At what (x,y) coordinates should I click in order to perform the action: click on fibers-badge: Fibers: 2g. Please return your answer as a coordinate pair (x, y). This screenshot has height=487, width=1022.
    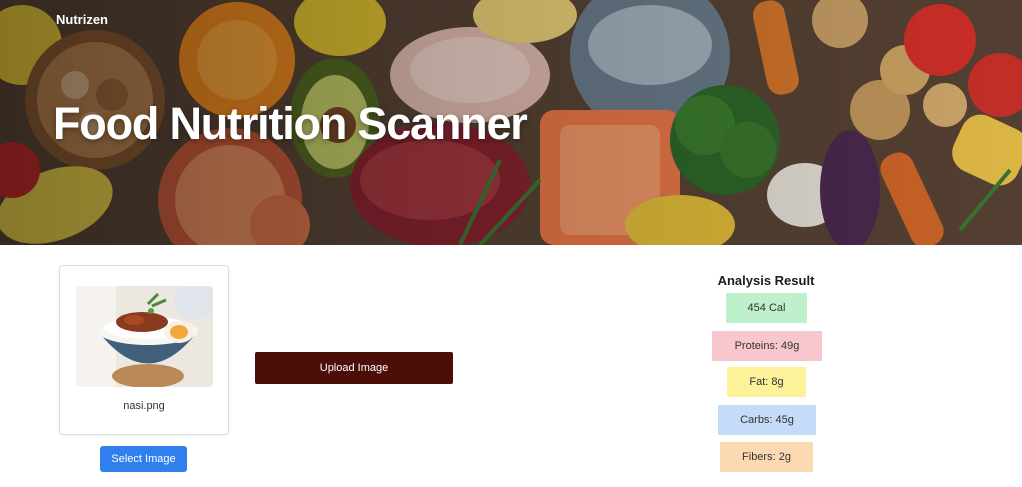
    Looking at the image, I should click on (766, 457).